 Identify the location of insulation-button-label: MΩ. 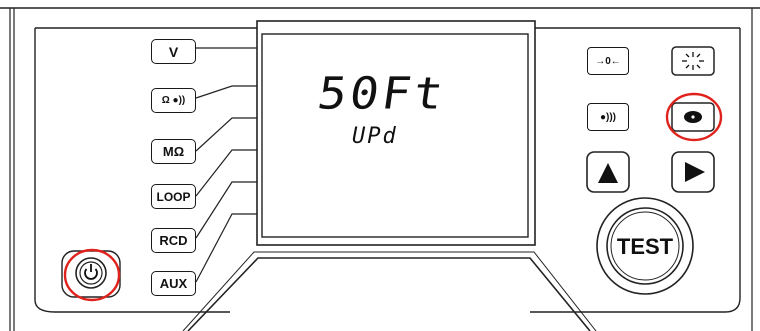
(173, 151).